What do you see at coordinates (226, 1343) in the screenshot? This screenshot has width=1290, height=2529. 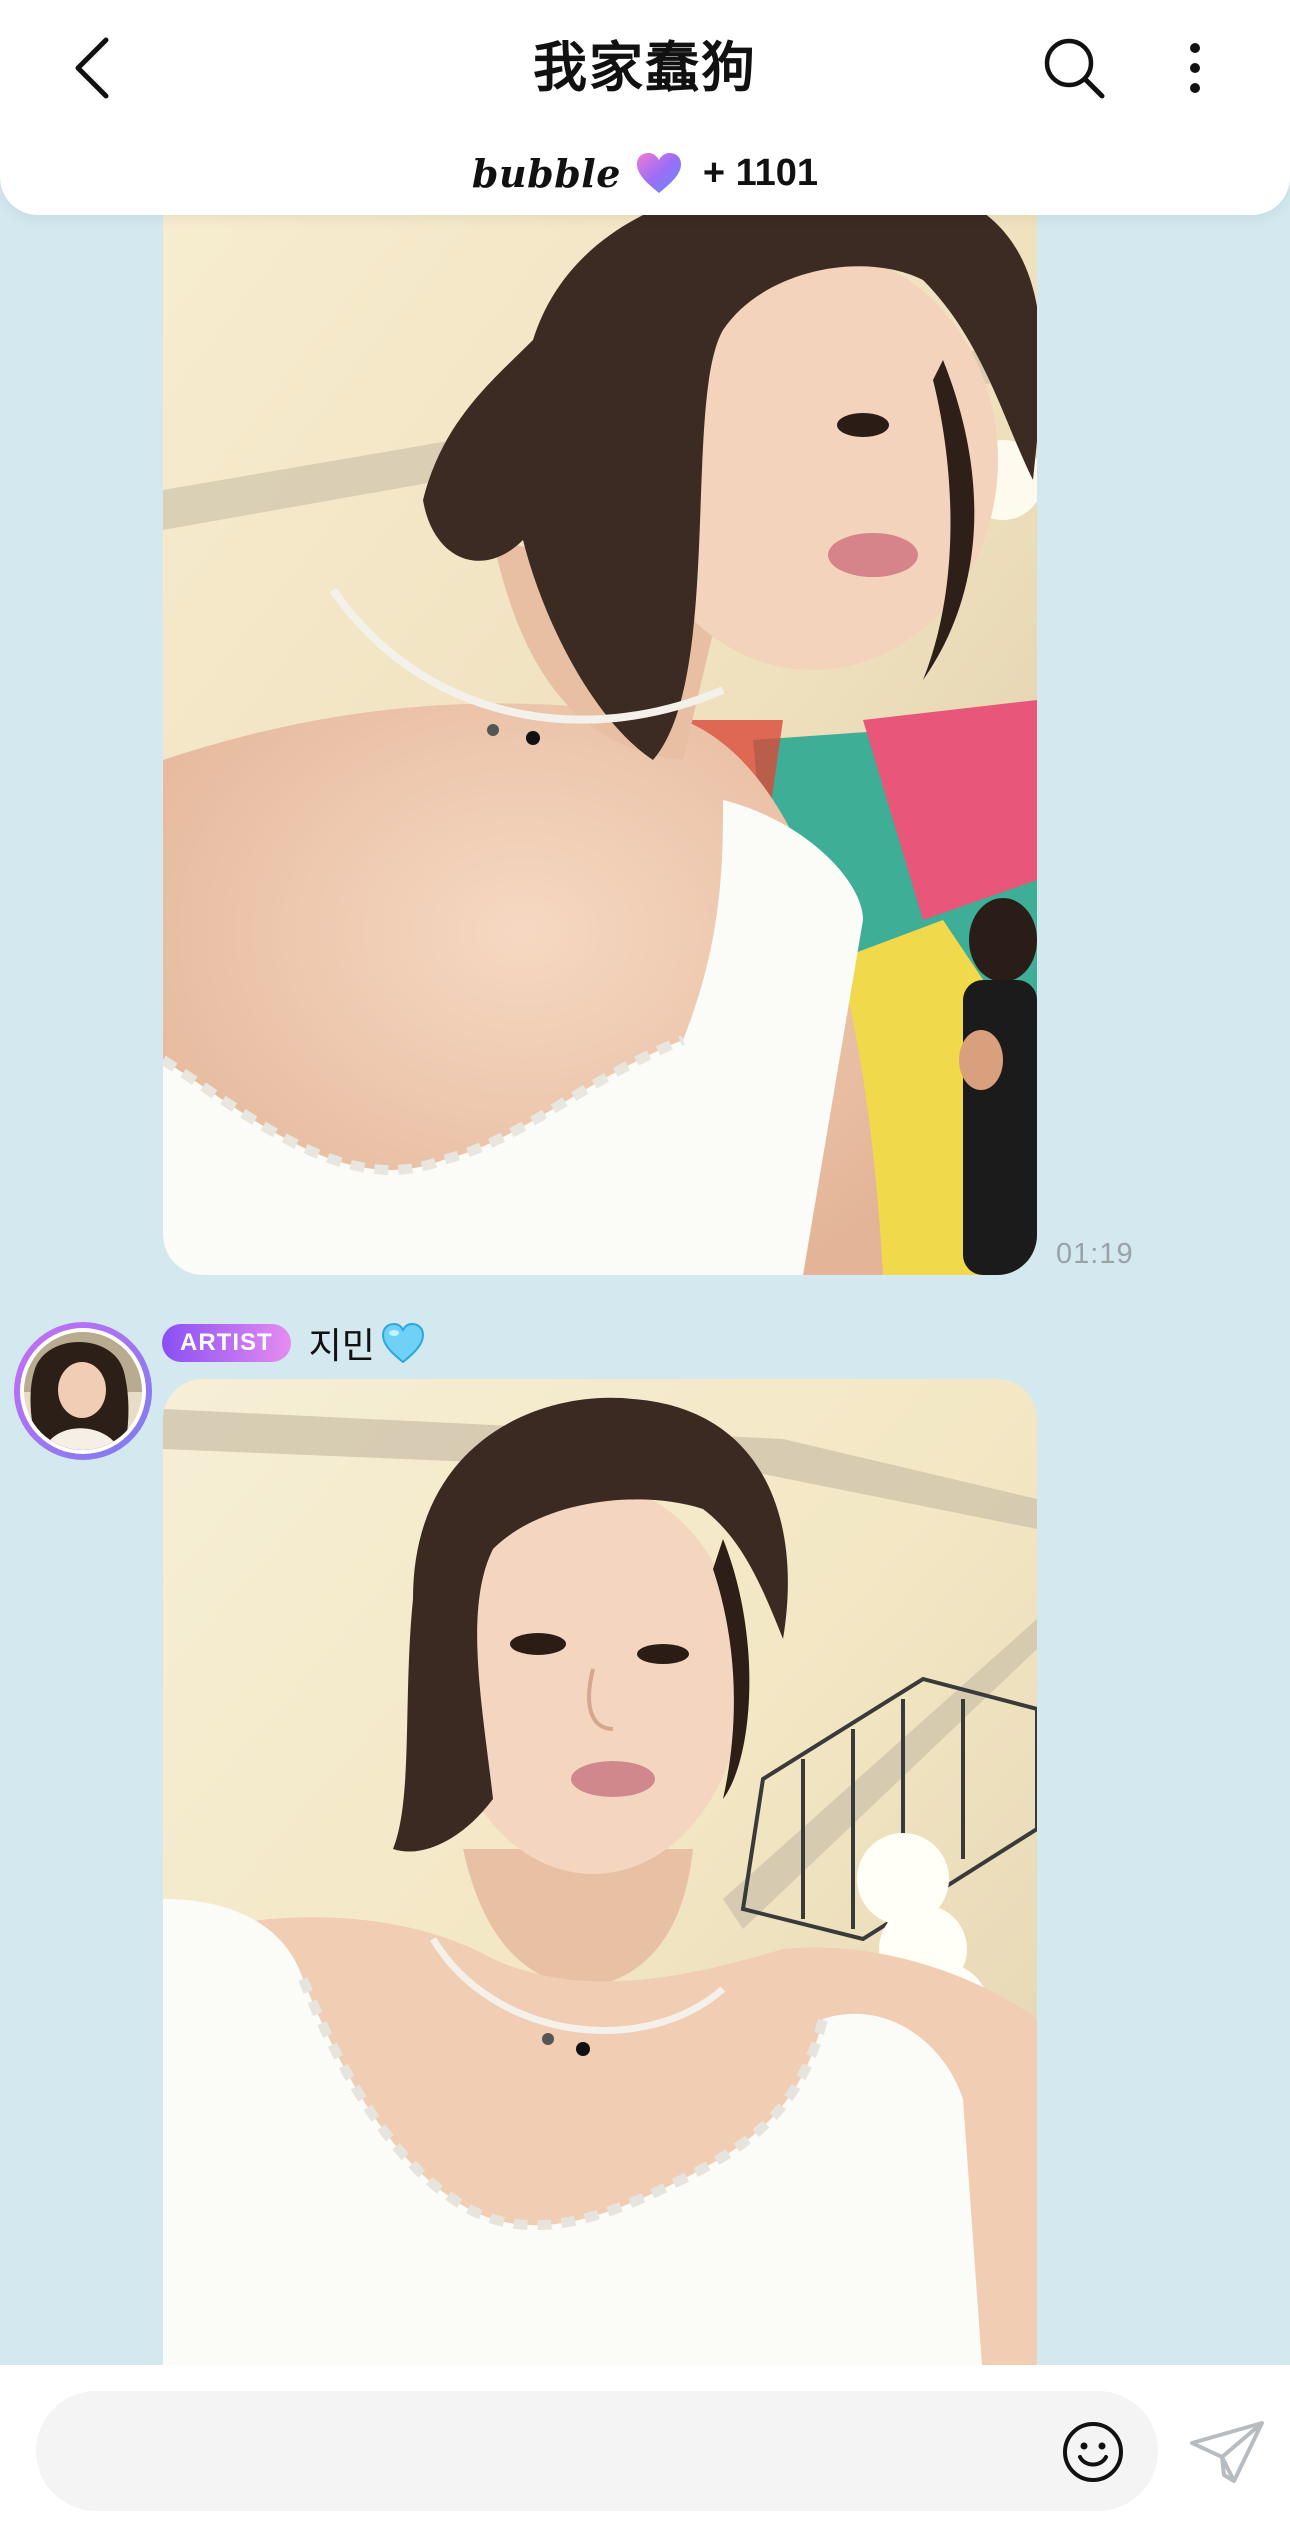 I see `artist-badge: ARTIST` at bounding box center [226, 1343].